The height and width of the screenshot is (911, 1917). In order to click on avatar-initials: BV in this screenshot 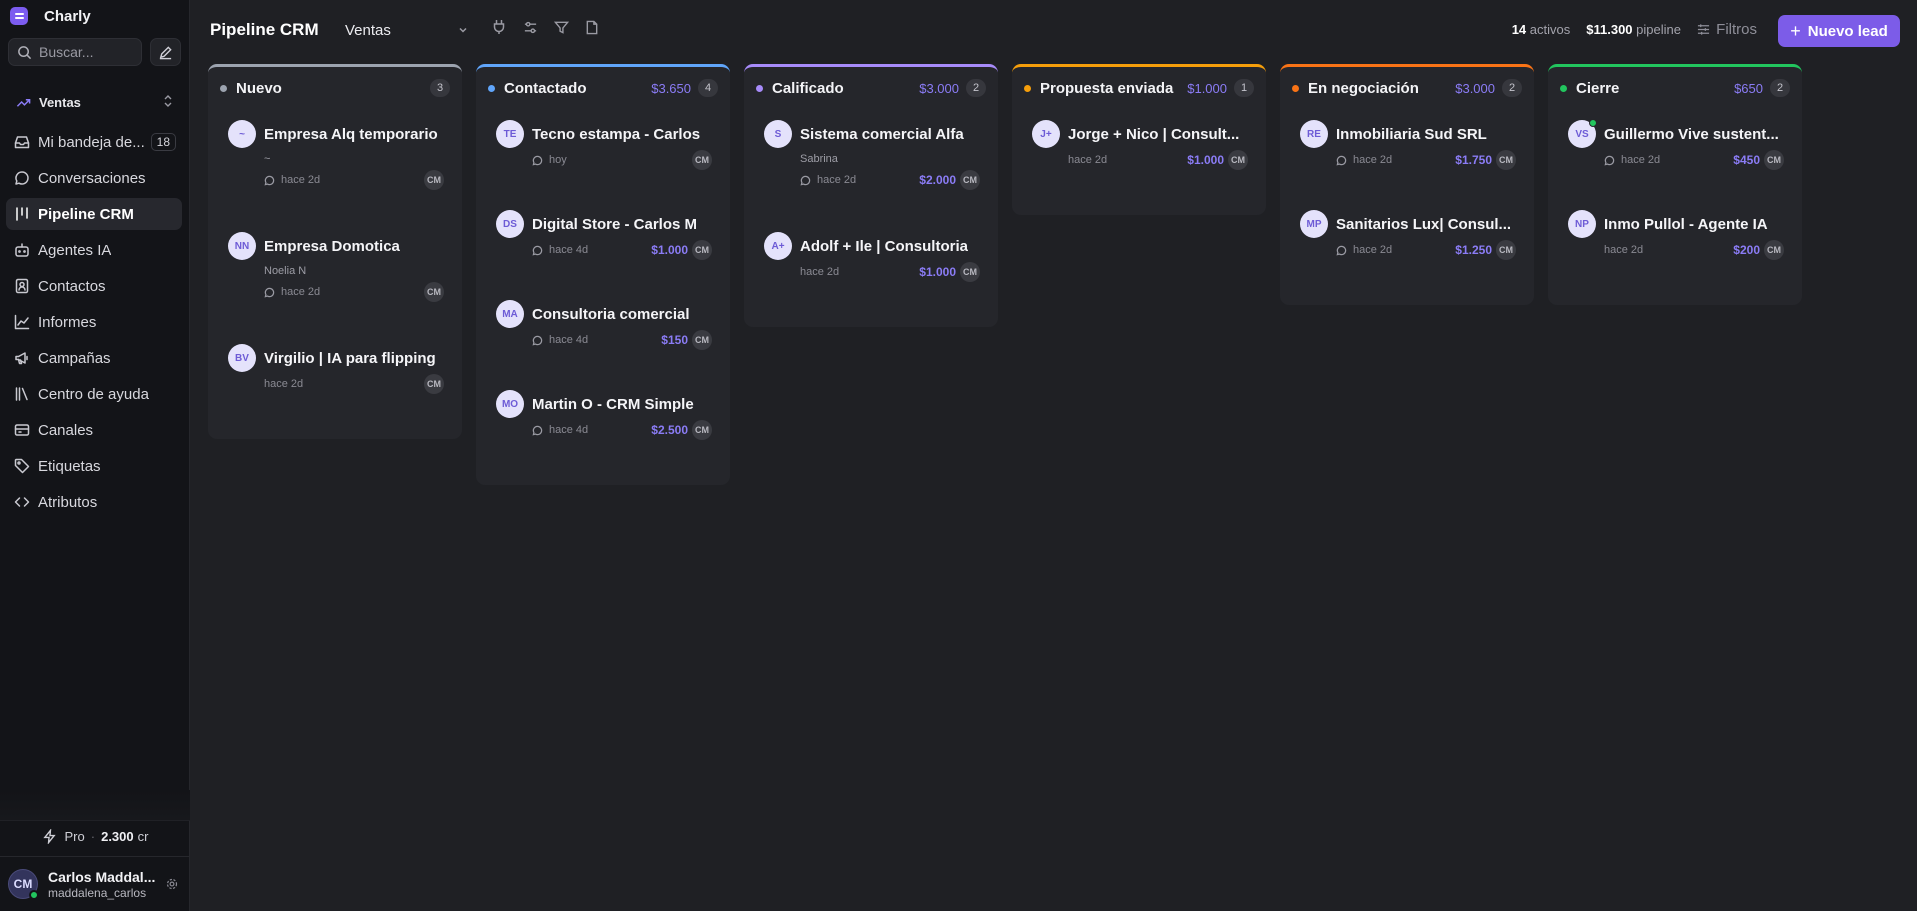, I will do `click(242, 358)`.